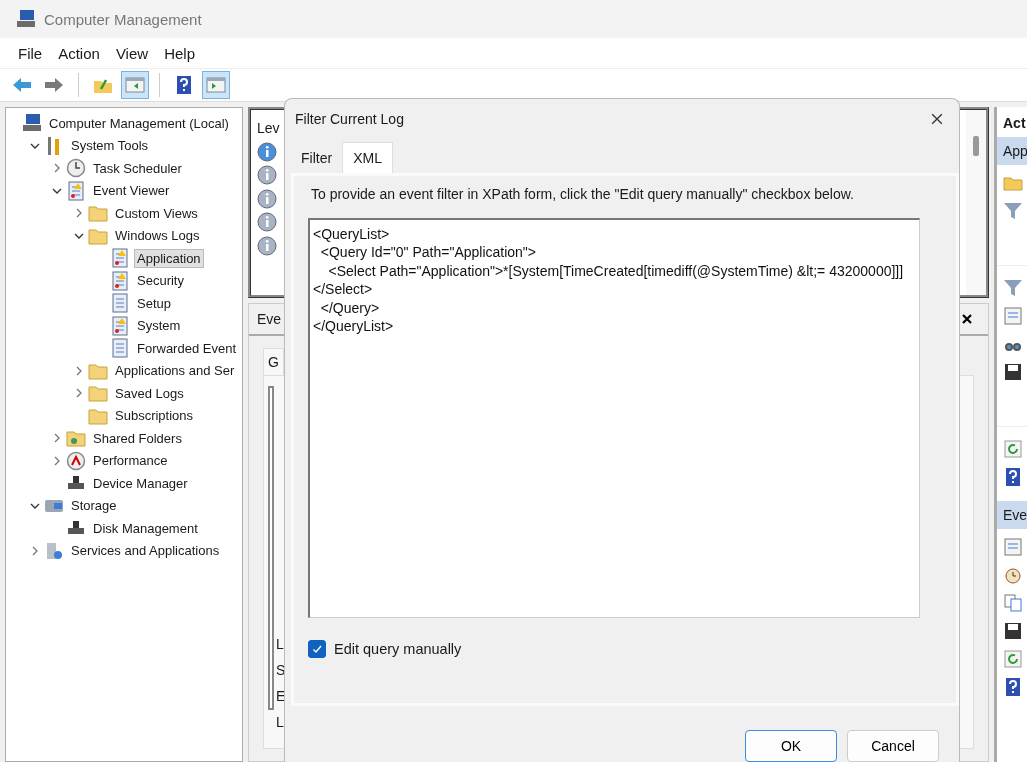 This screenshot has height=762, width=1027. Describe the element at coordinates (1012, 515) in the screenshot. I see `section-header: Eve` at that location.